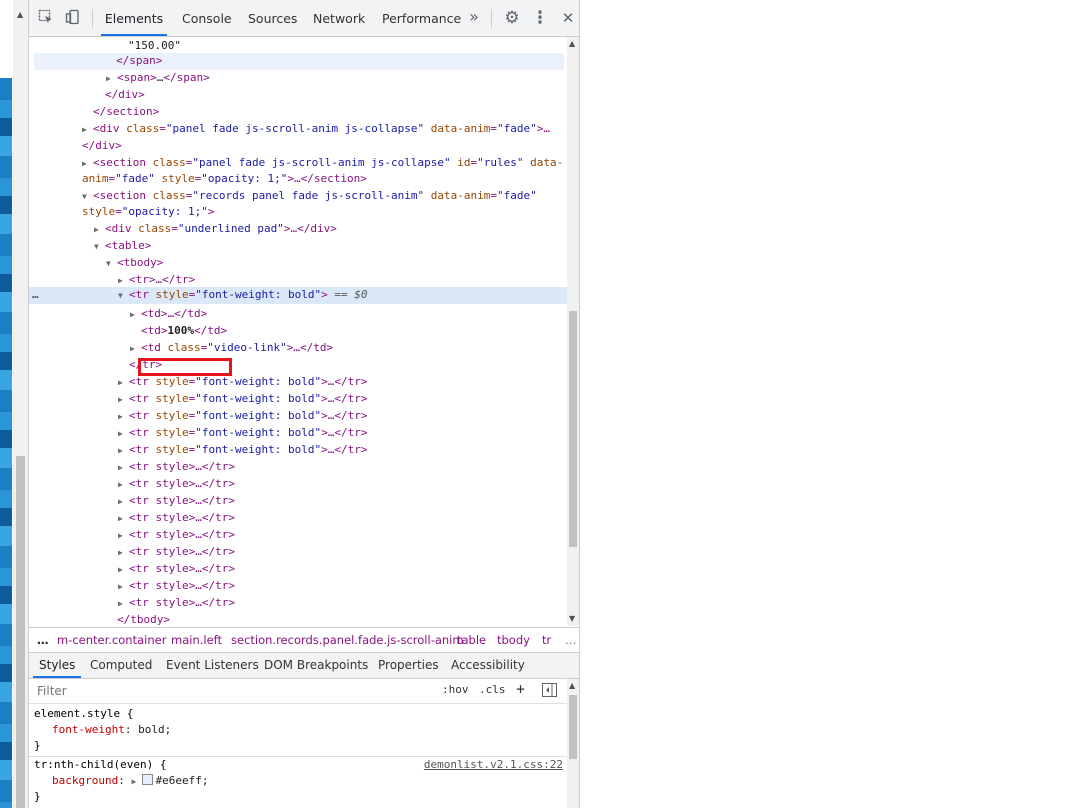 The width and height of the screenshot is (1068, 808). What do you see at coordinates (135, 782) in the screenshot?
I see `expand-shorthand-icon: ▶` at bounding box center [135, 782].